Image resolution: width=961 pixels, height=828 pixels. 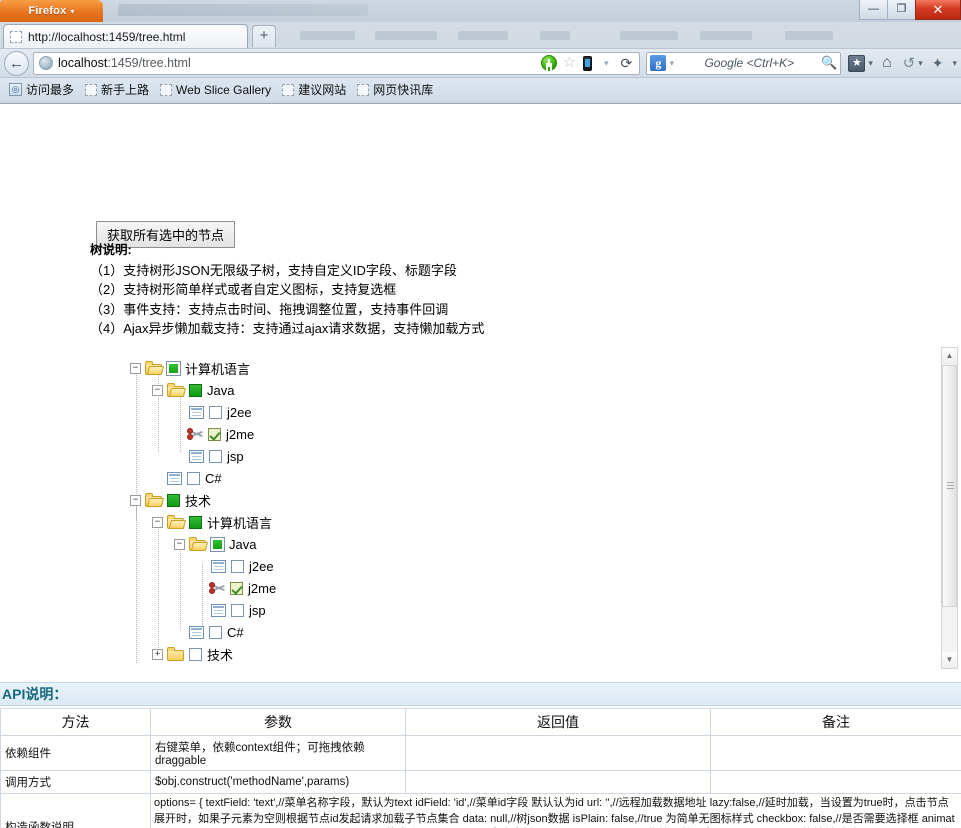 I want to click on cell-method: 依赖组件, so click(x=75, y=753).